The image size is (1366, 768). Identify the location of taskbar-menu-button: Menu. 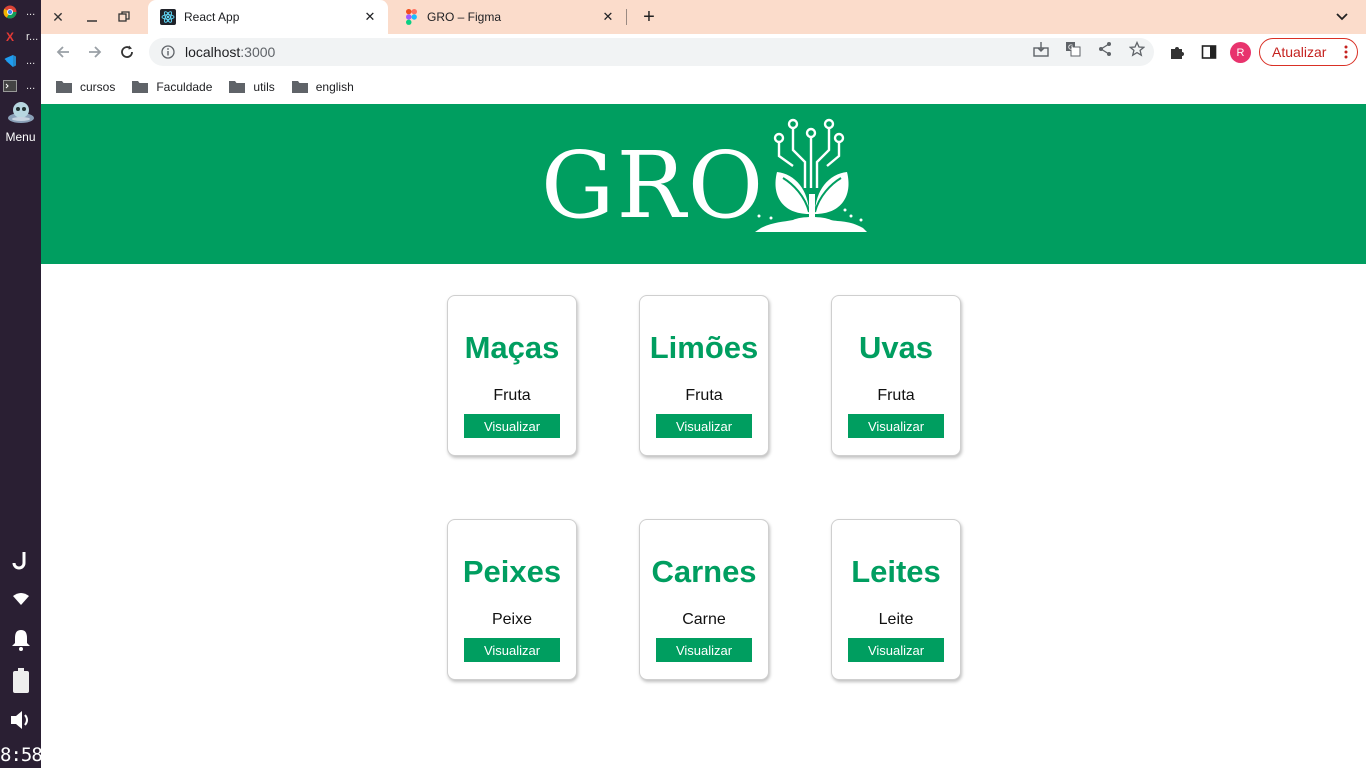
(20, 121).